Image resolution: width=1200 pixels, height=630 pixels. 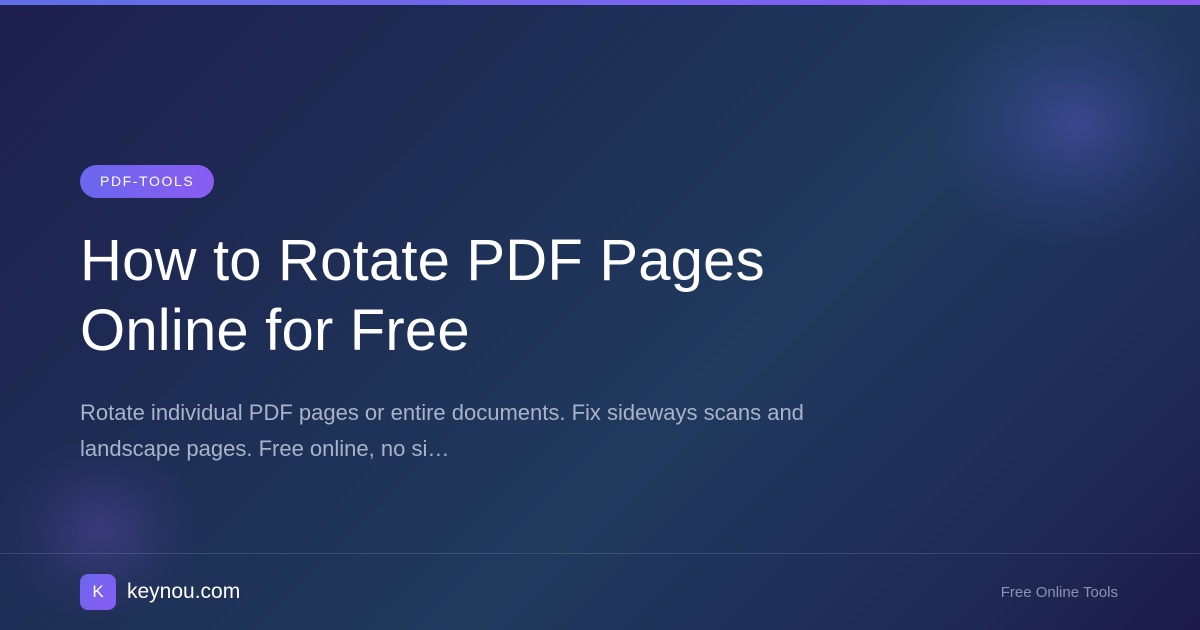 I want to click on footer-divider, so click(x=600, y=553).